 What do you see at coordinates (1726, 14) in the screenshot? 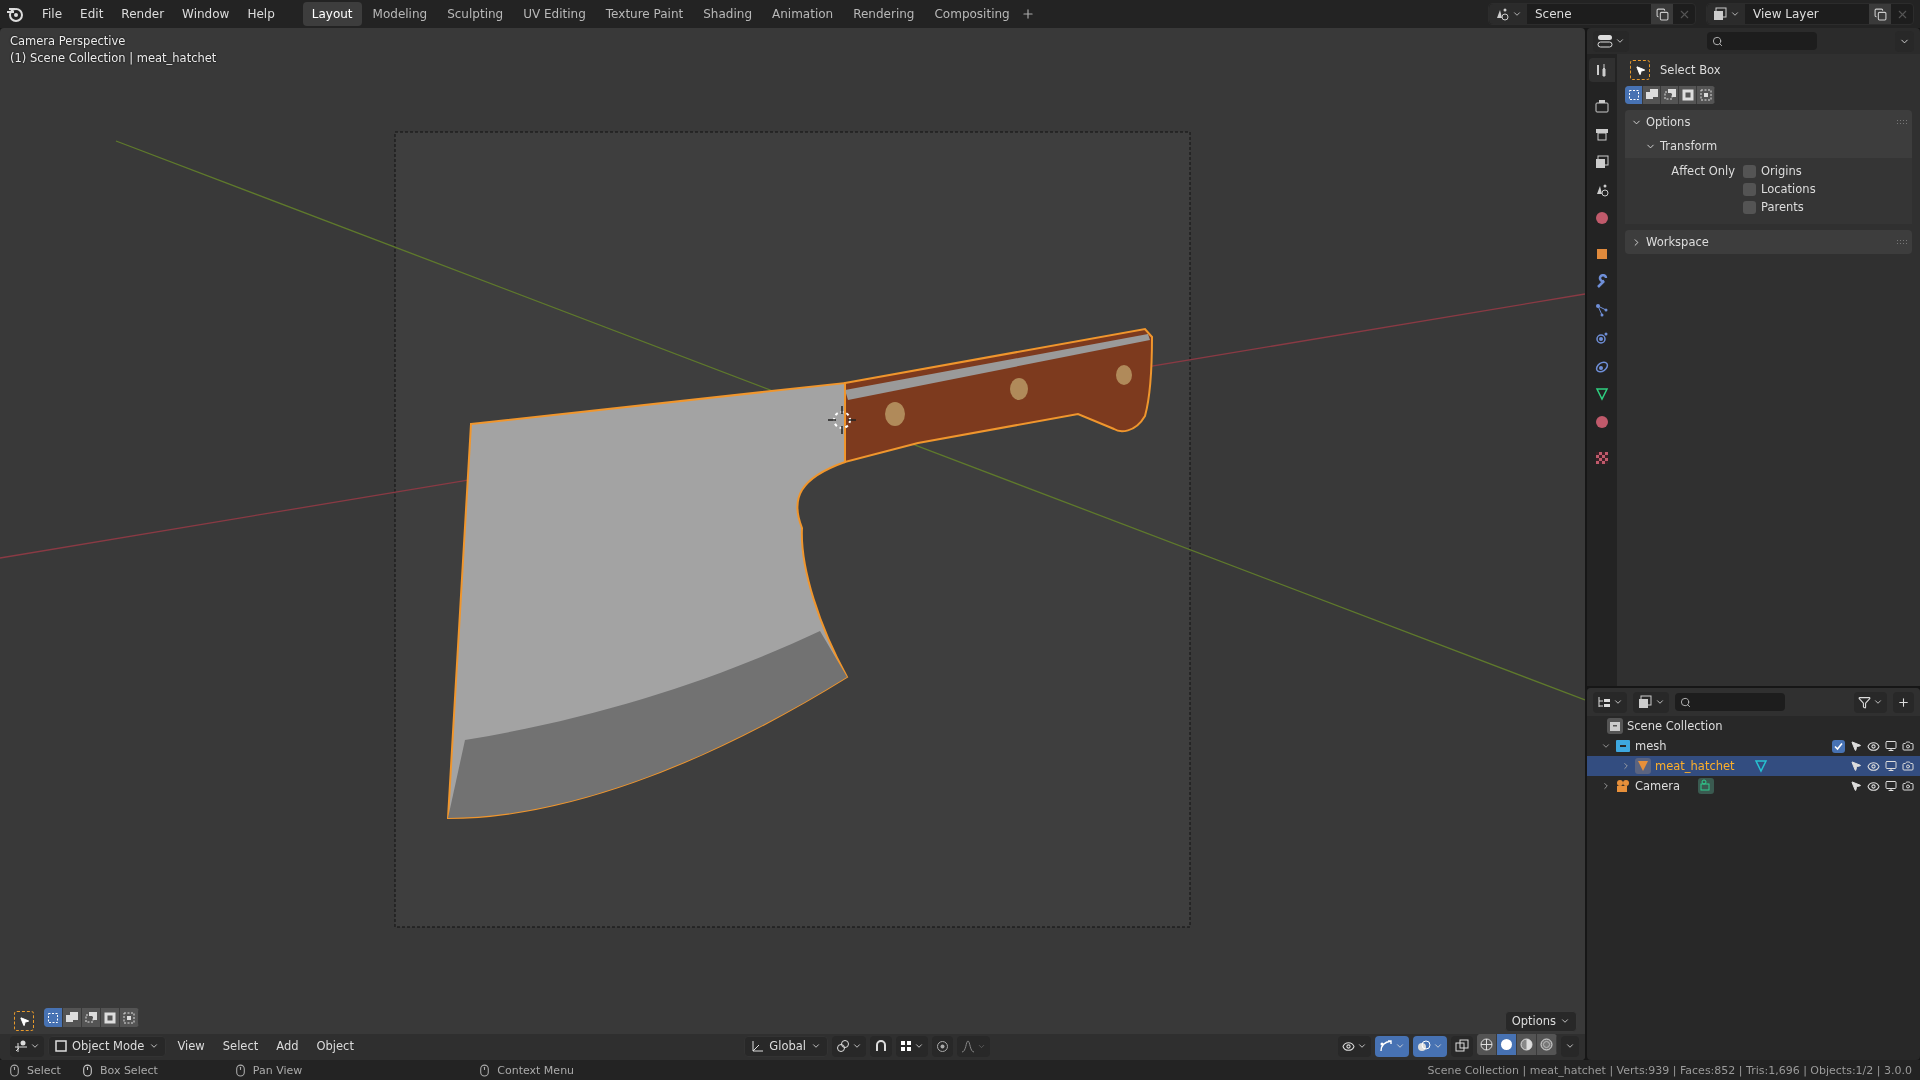
I see `view-layer-browse-button` at bounding box center [1726, 14].